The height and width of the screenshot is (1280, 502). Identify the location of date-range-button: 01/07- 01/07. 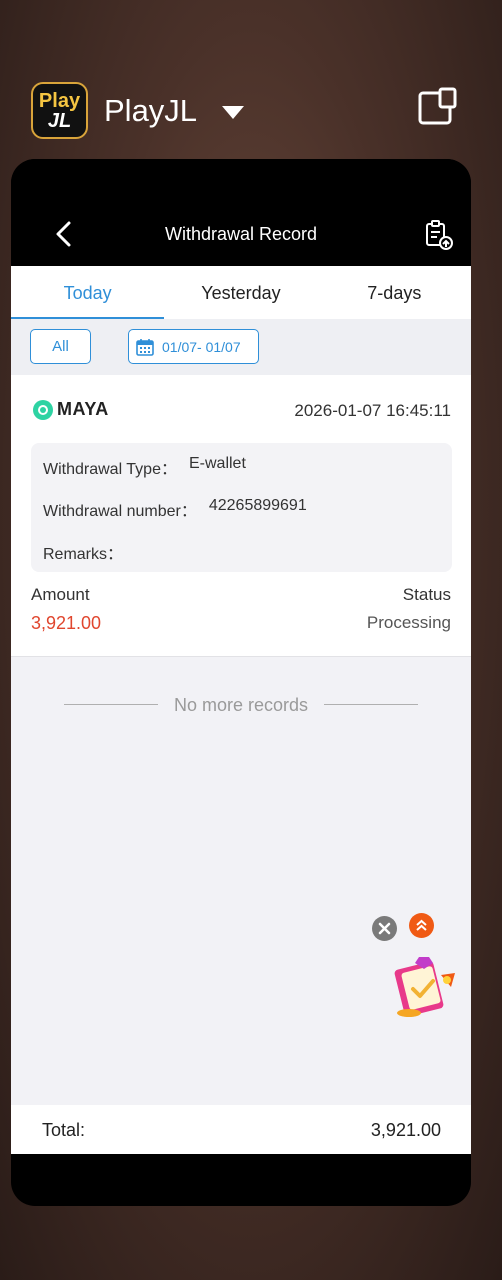
(193, 346).